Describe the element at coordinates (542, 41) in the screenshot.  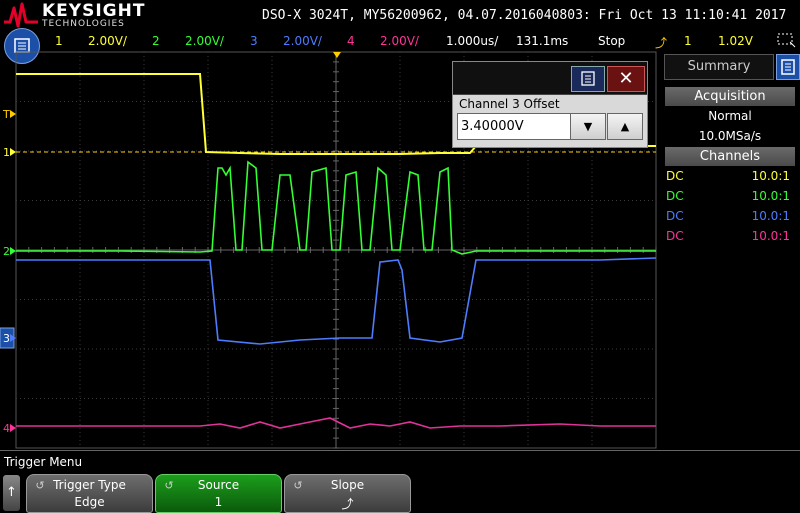
I see `delay: 131.1ms` at that location.